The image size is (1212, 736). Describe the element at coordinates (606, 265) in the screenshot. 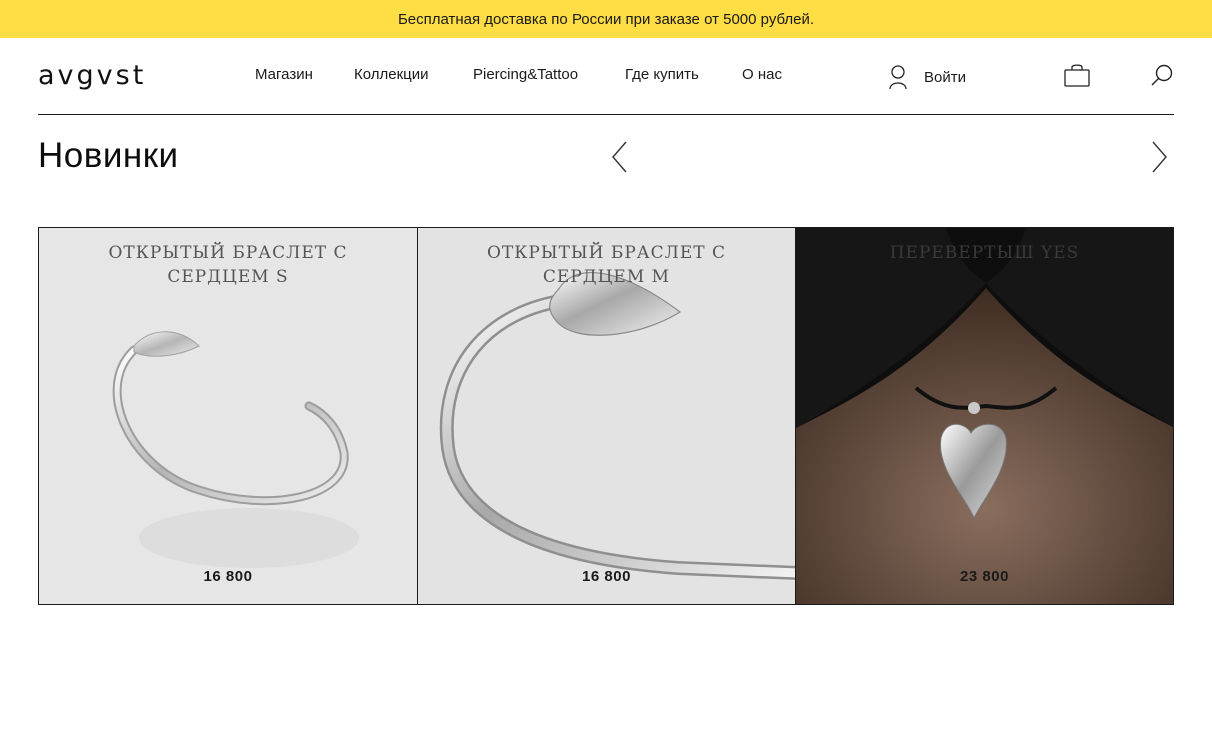

I see `product-title: Открытый браслет с сердцем M` at that location.